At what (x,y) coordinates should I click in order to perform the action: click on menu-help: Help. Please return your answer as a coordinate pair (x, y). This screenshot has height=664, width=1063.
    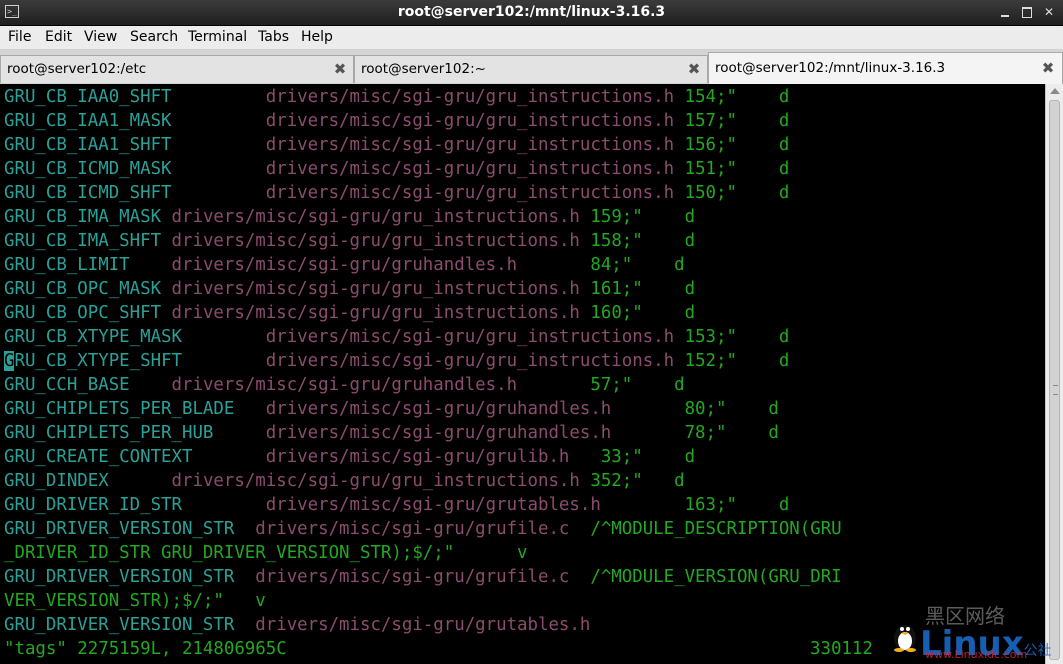
    Looking at the image, I should click on (317, 37).